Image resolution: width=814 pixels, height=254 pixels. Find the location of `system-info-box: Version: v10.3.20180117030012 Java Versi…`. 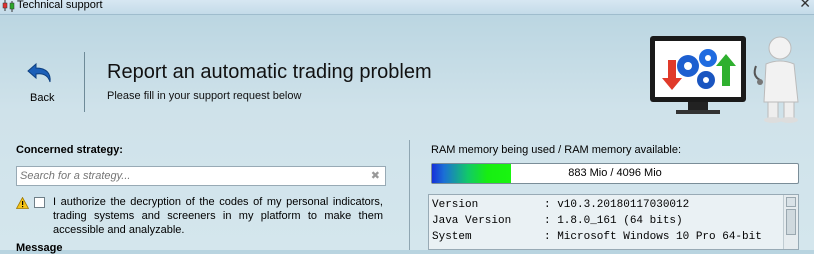

system-info-box: Version: v10.3.20180117030012 Java Versi… is located at coordinates (613, 222).